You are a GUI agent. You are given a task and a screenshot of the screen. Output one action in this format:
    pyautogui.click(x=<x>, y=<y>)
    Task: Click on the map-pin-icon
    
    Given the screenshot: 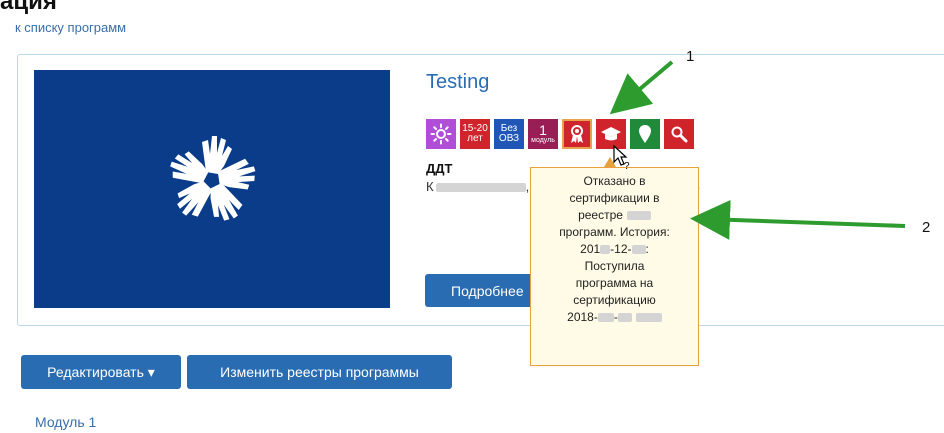 What is the action you would take?
    pyautogui.click(x=645, y=134)
    